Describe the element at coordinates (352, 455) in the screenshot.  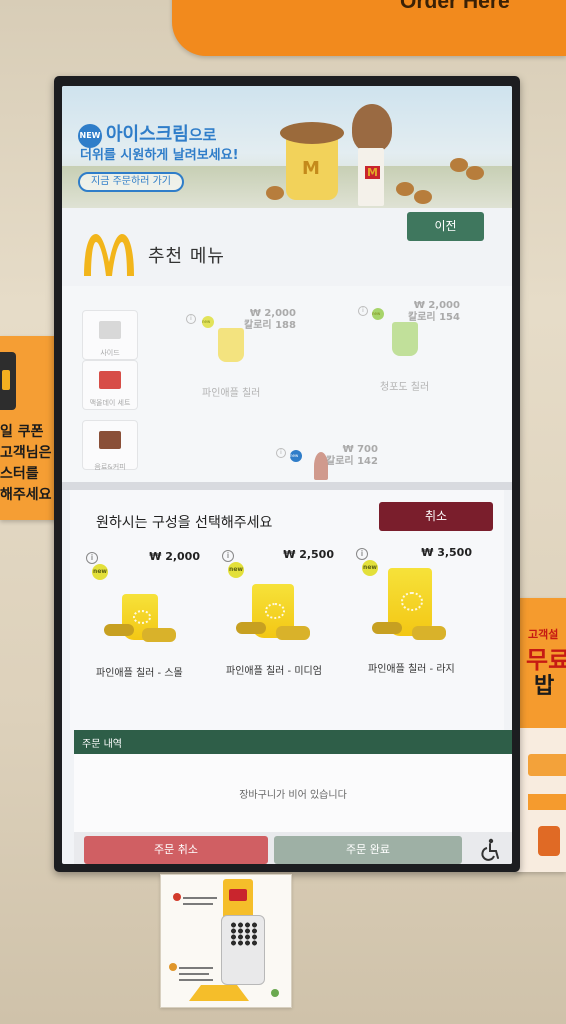
I see `recommended-item-price: ₩ 700 칼로리 142` at that location.